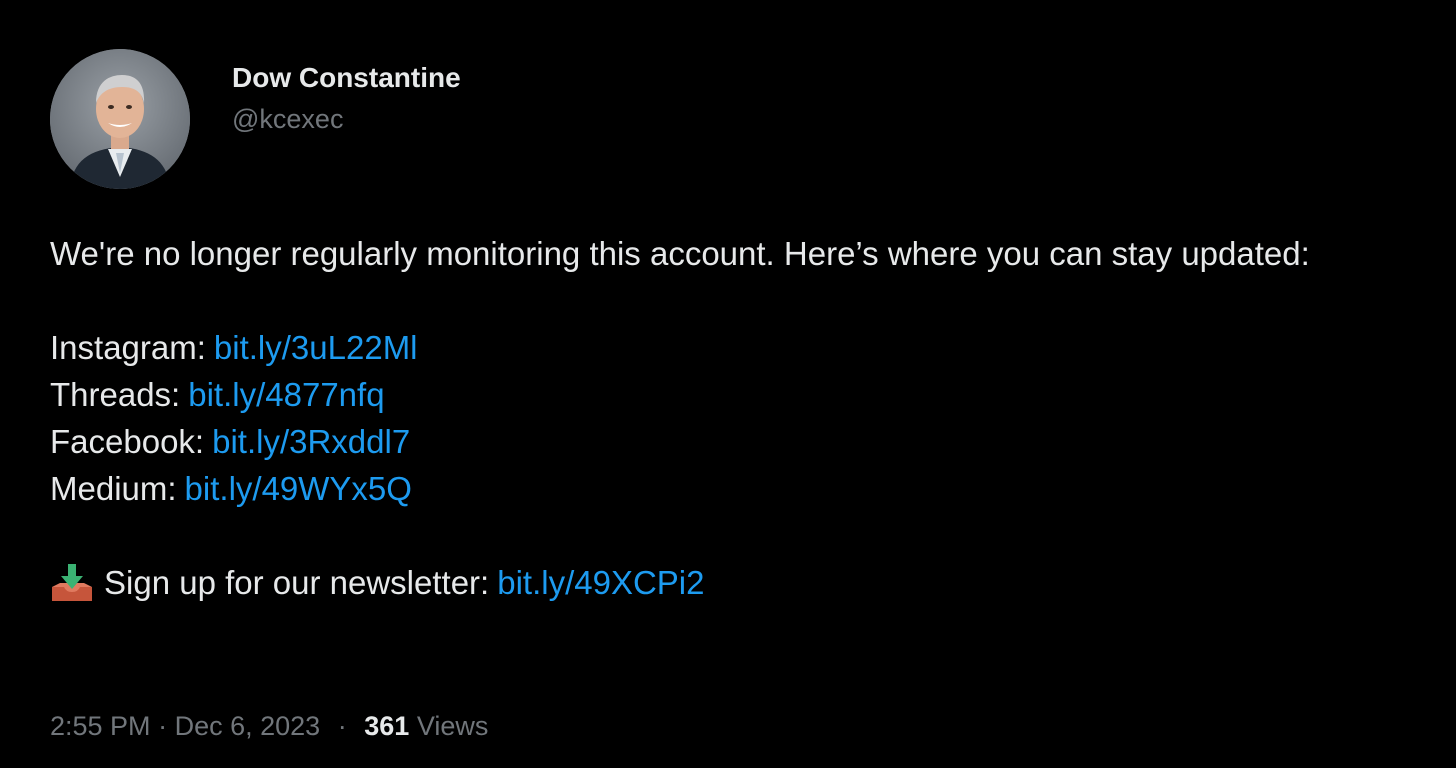 The width and height of the screenshot is (1456, 768). What do you see at coordinates (248, 726) in the screenshot?
I see `tweet-date: Dec 6, 2023` at bounding box center [248, 726].